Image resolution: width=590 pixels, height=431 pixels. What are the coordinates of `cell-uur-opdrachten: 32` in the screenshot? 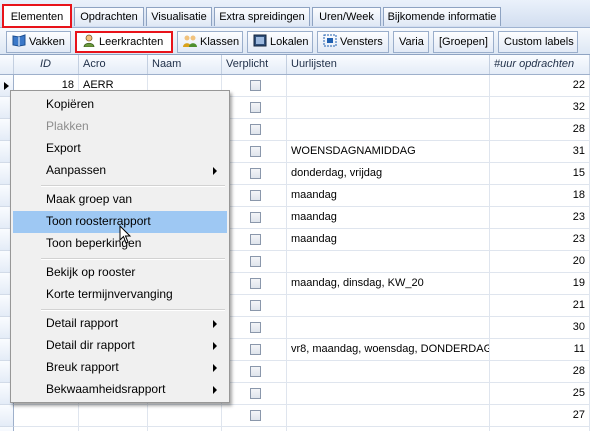 It's located at (540, 107).